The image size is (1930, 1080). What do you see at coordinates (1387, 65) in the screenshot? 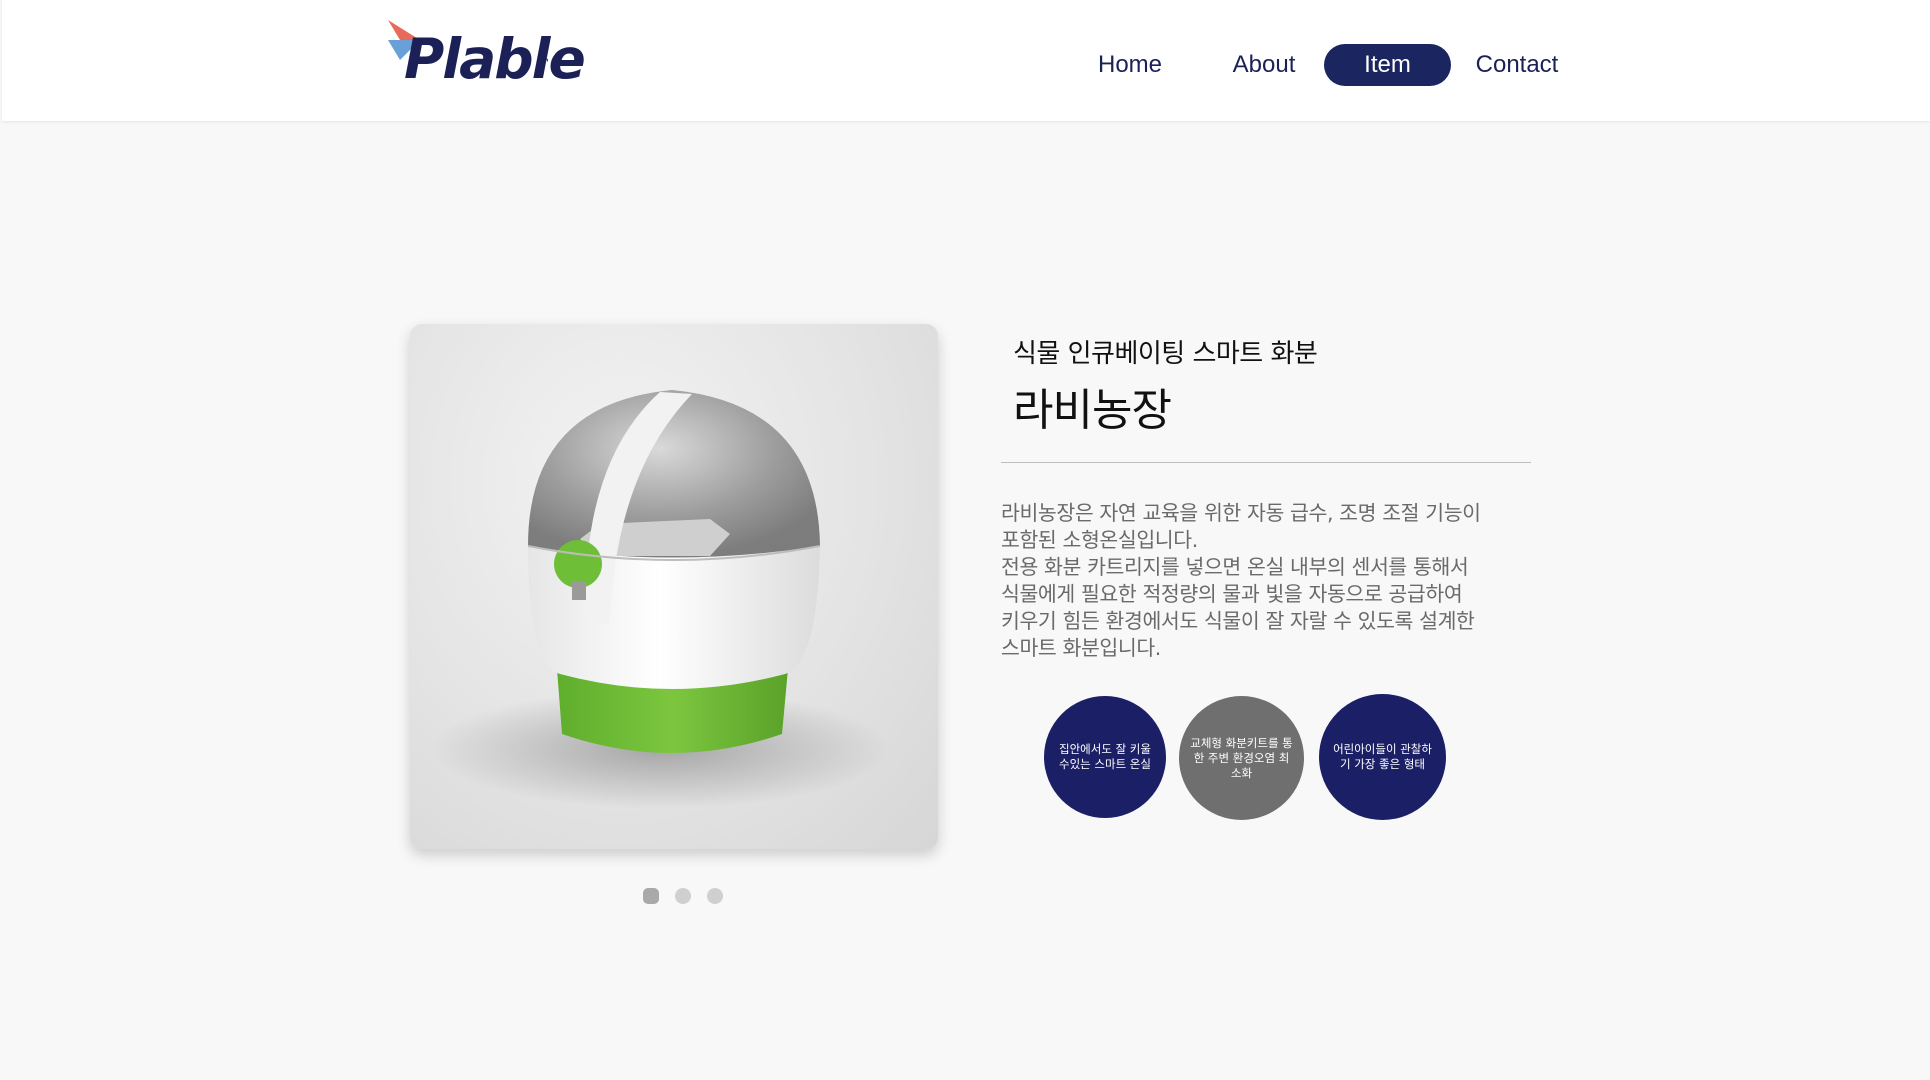
I see `nav-item-active: Item` at bounding box center [1387, 65].